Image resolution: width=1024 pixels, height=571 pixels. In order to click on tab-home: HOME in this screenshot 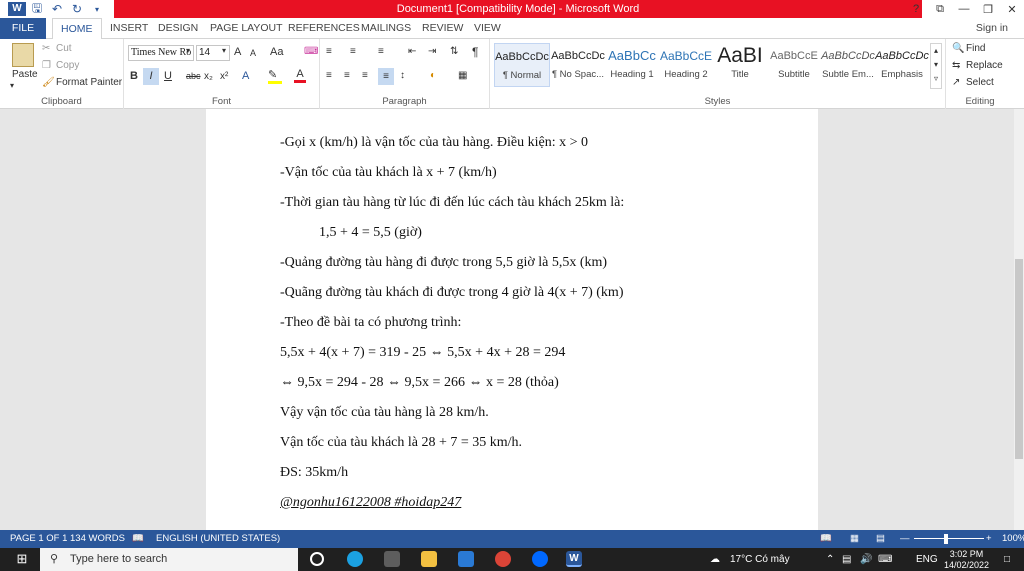, I will do `click(77, 29)`.